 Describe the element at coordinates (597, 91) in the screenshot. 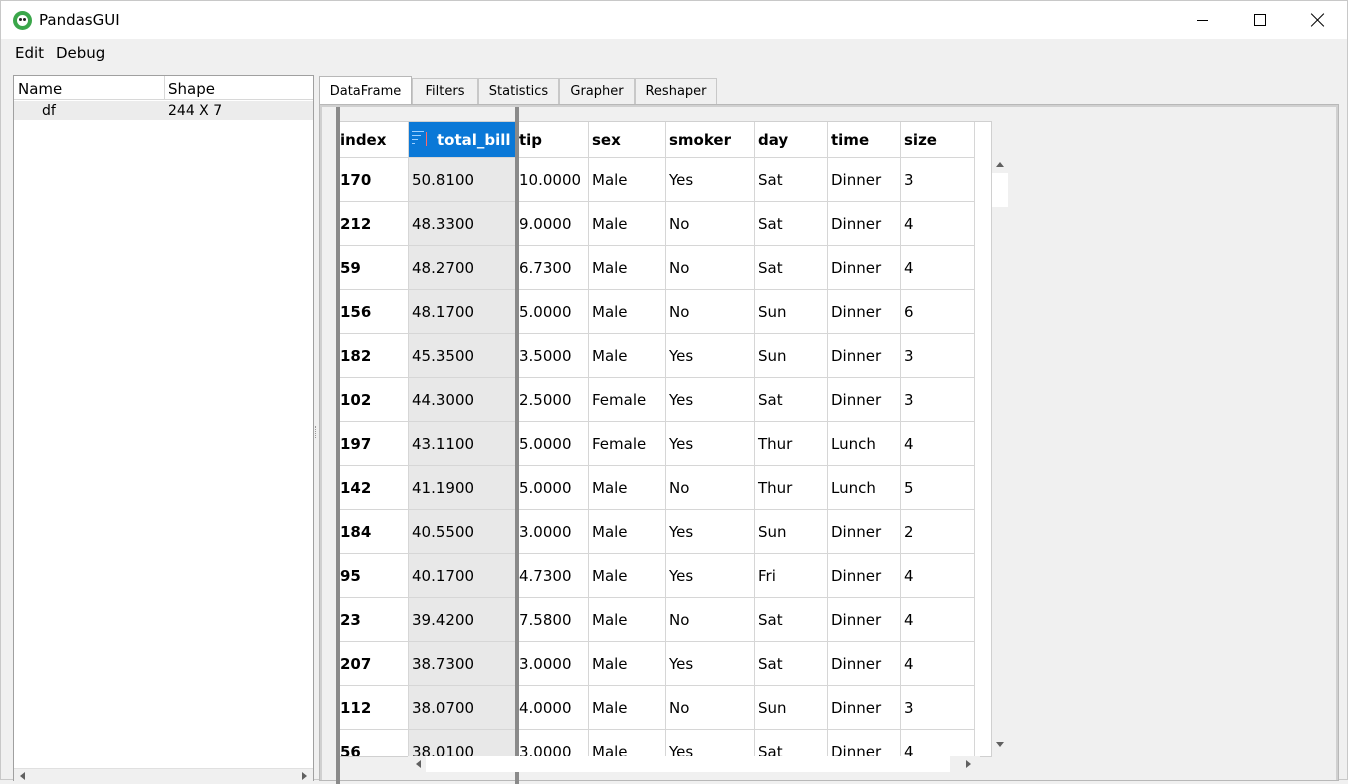

I see `tab-grapher: Grapher` at that location.